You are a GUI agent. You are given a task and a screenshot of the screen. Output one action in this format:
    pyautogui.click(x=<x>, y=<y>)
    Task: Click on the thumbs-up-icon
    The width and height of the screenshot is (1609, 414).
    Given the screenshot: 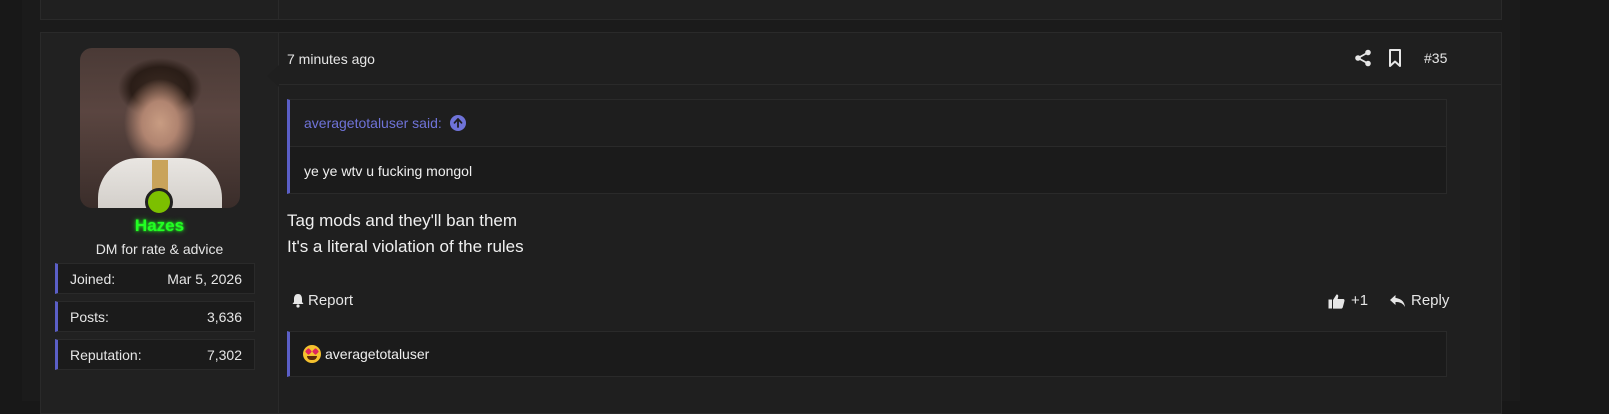 What is the action you would take?
    pyautogui.click(x=1336, y=301)
    